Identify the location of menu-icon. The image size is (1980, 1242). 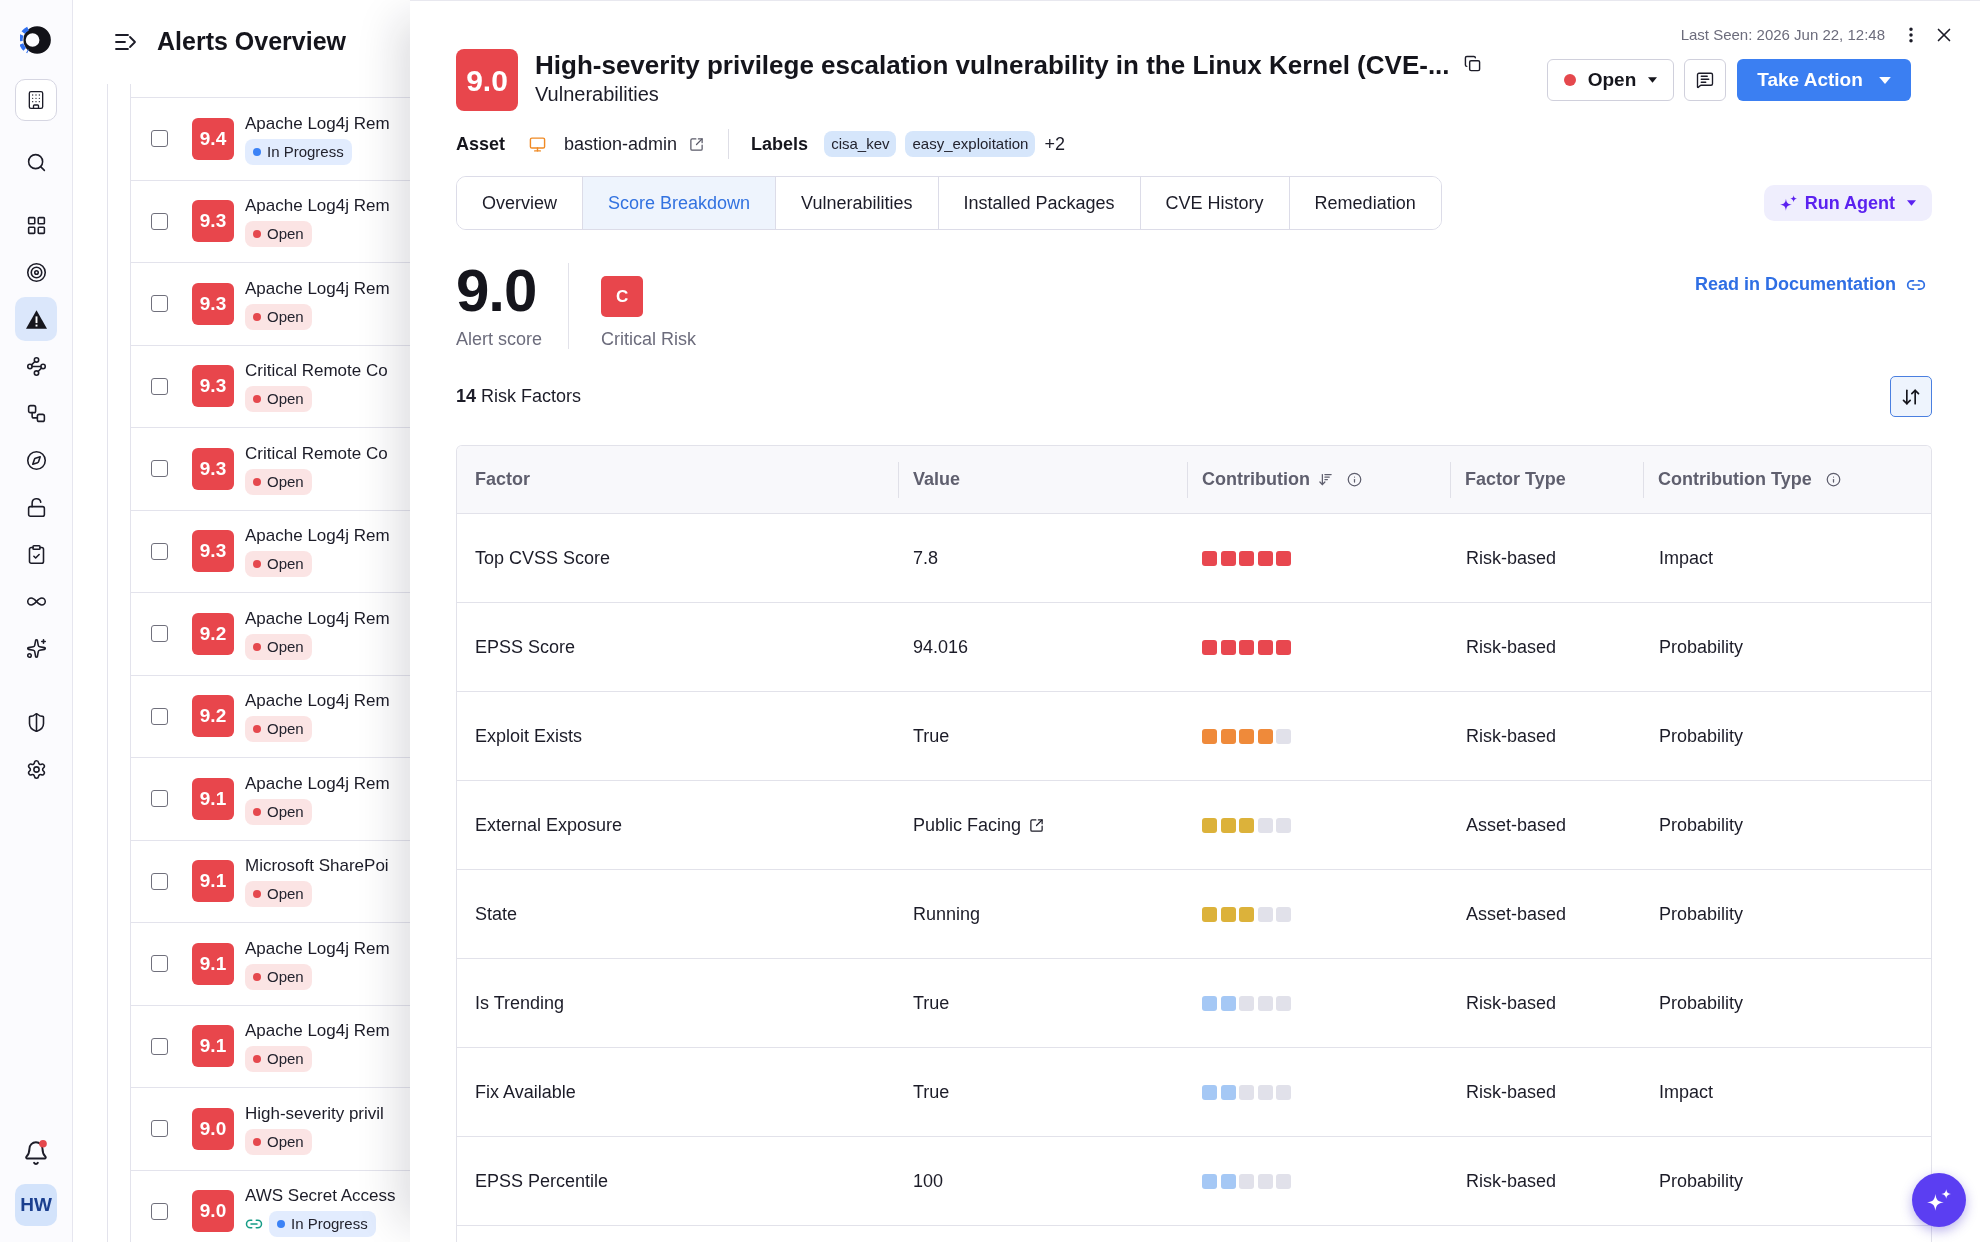
(126, 42).